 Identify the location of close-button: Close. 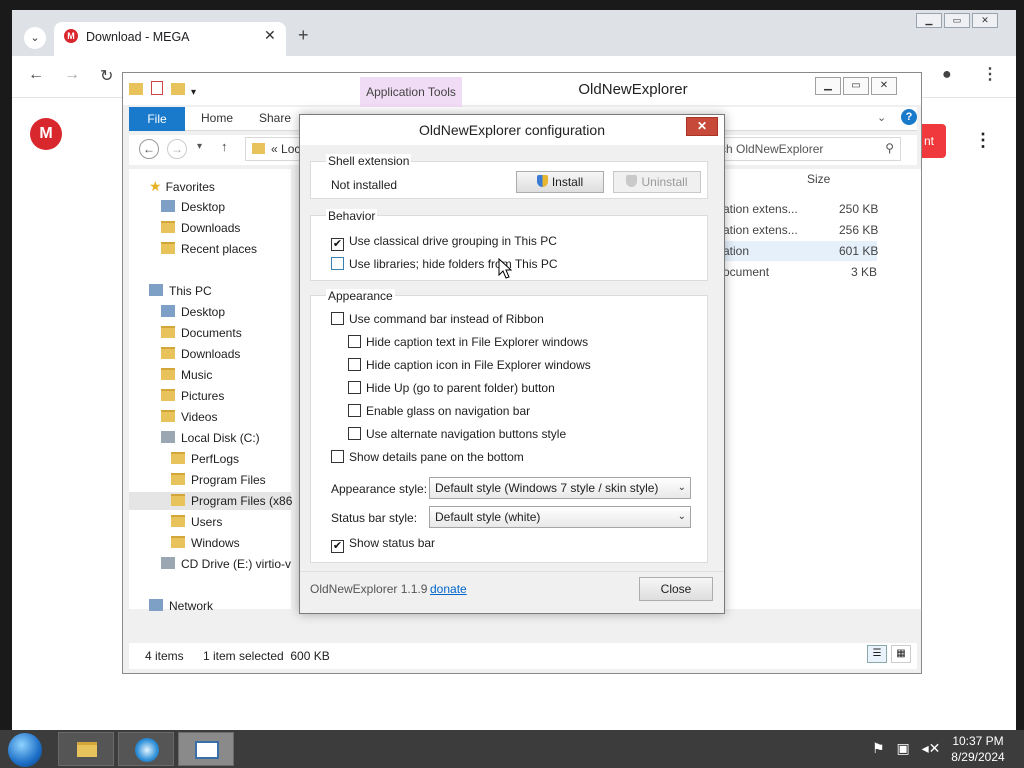
(676, 589).